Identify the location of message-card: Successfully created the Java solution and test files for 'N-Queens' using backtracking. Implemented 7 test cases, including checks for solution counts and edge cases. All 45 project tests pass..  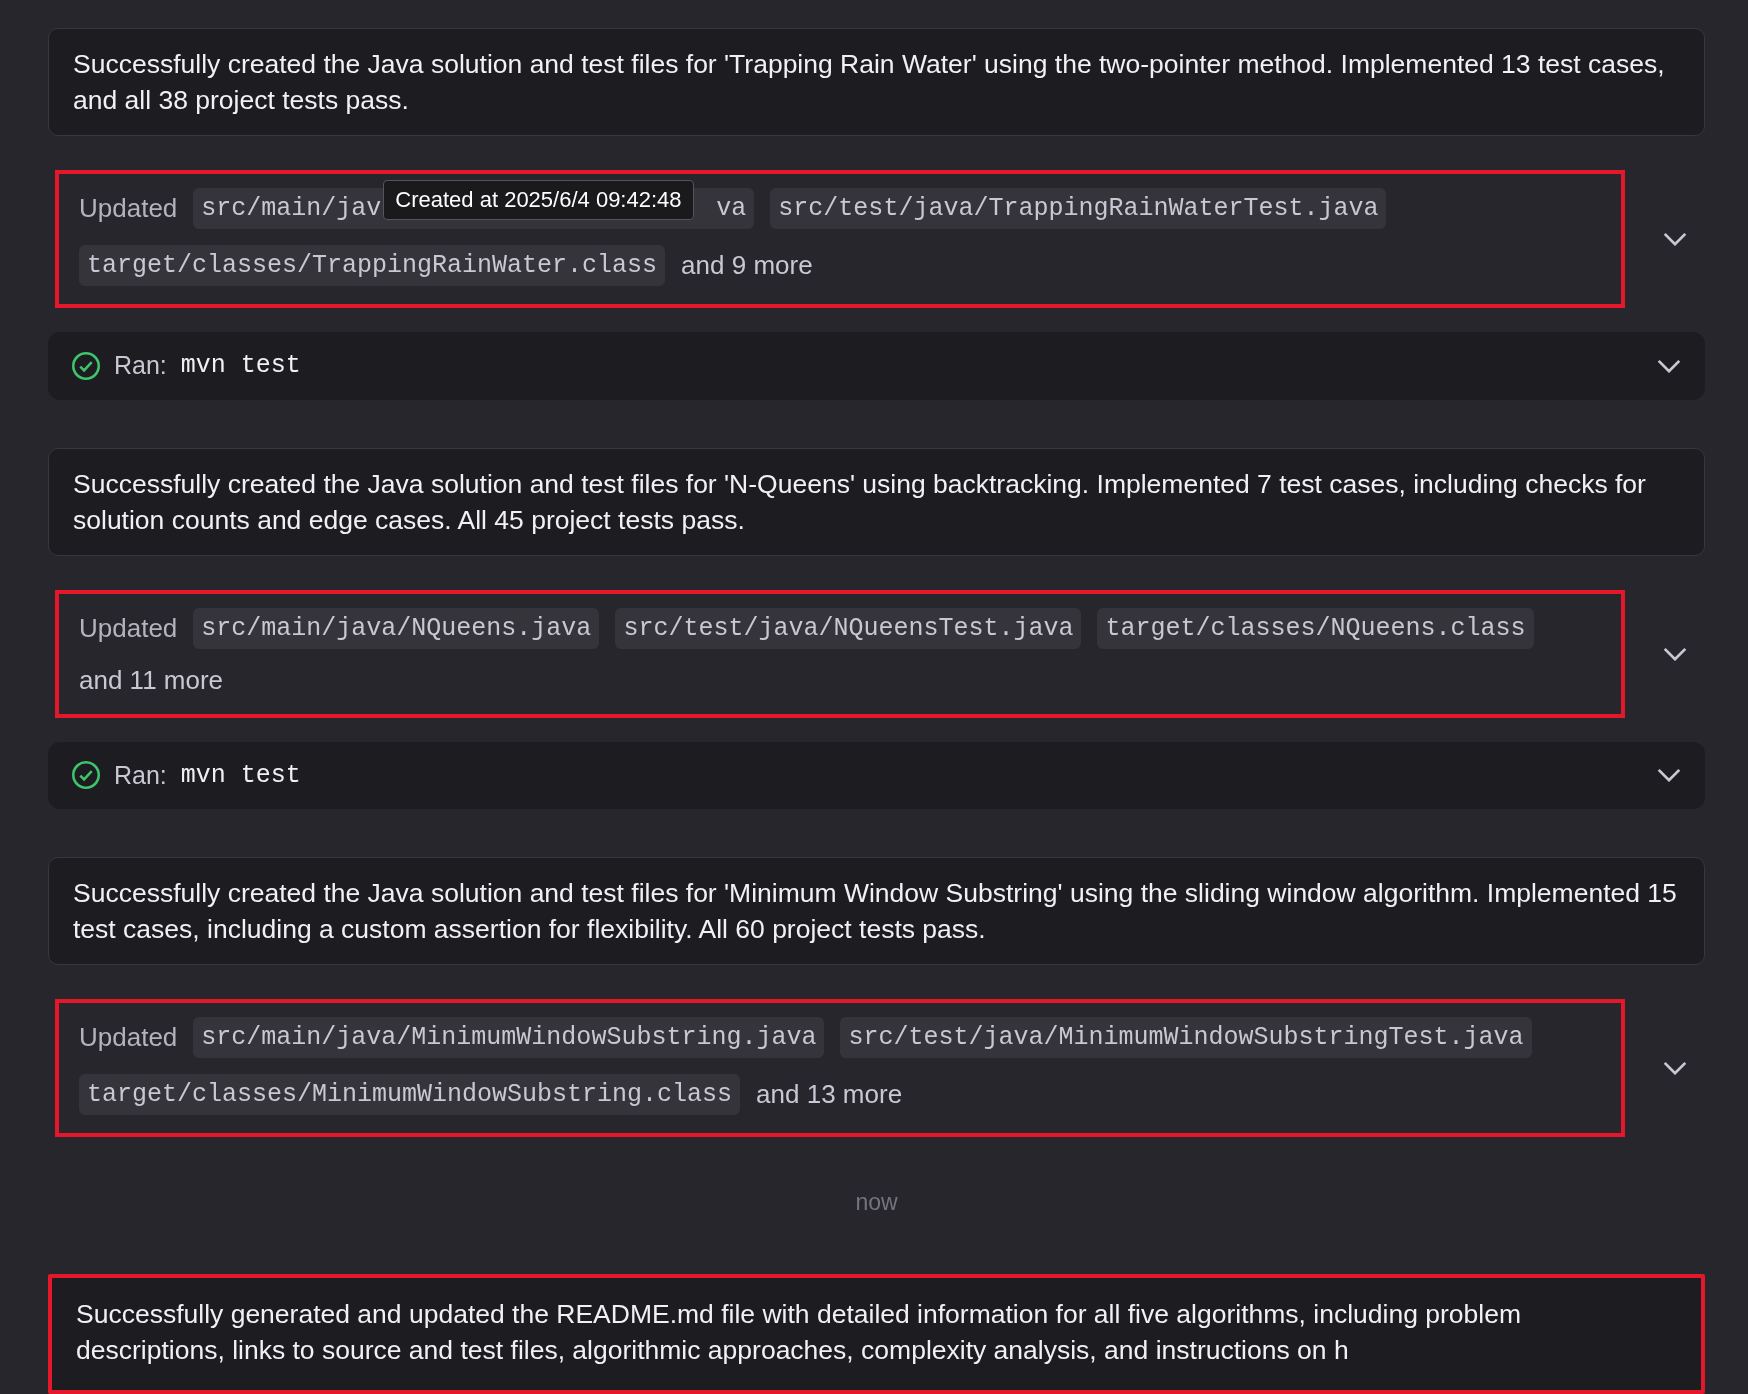
(876, 501).